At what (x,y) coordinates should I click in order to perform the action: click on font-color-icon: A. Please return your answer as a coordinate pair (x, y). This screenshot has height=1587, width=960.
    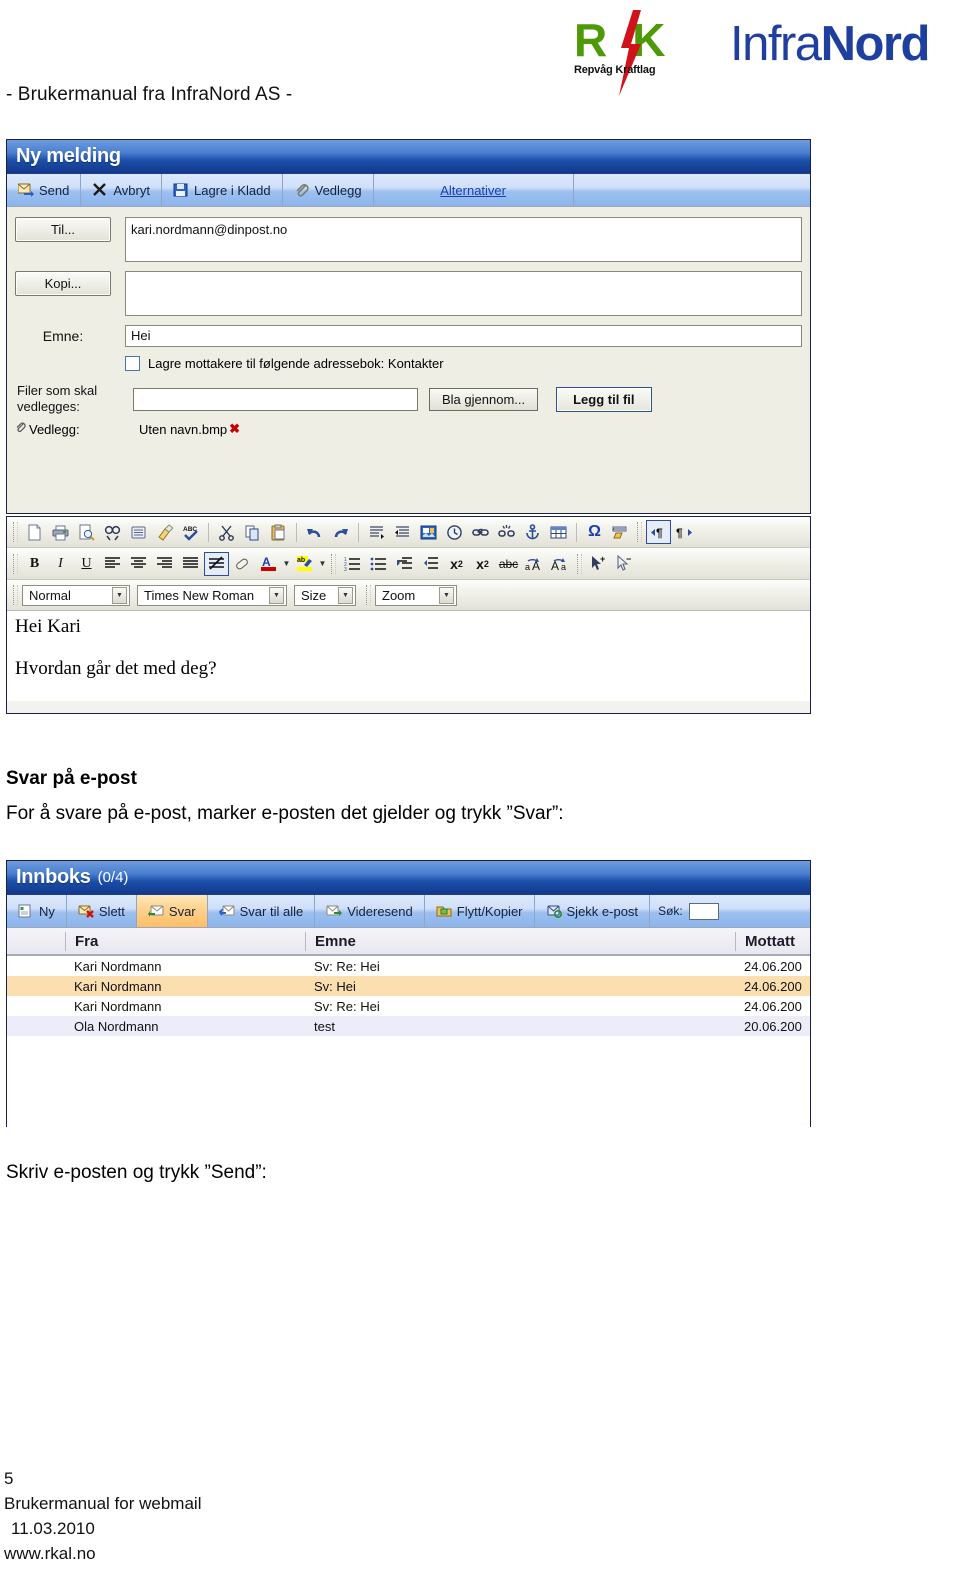
    Looking at the image, I should click on (268, 564).